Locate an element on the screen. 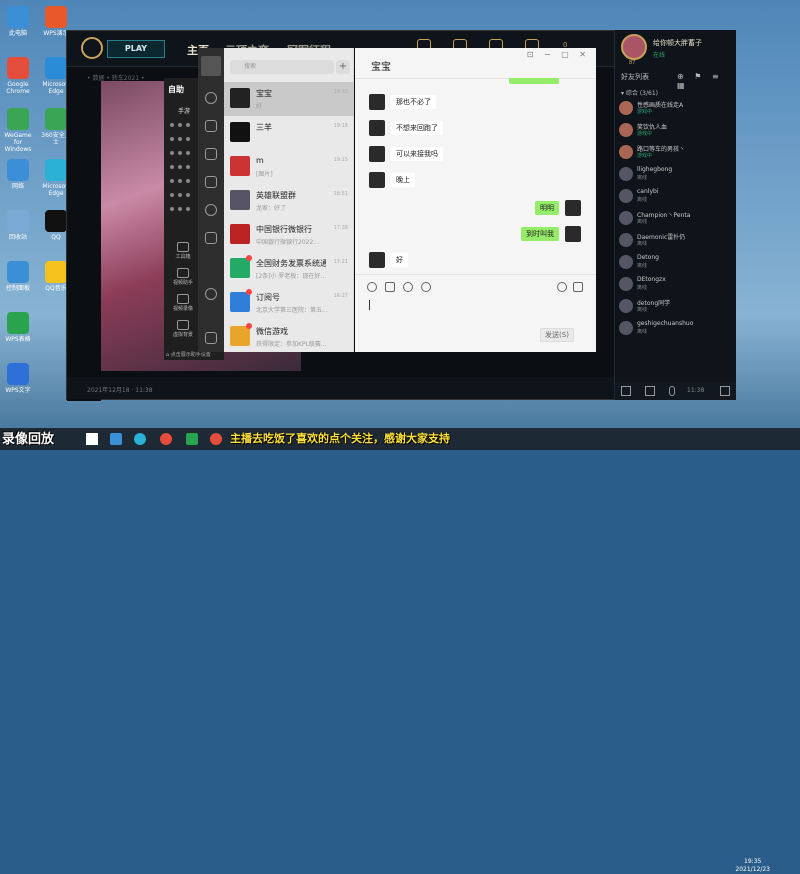 This screenshot has height=874, width=800. friend-item: geshigechuanshuo 离线 is located at coordinates (676, 329).